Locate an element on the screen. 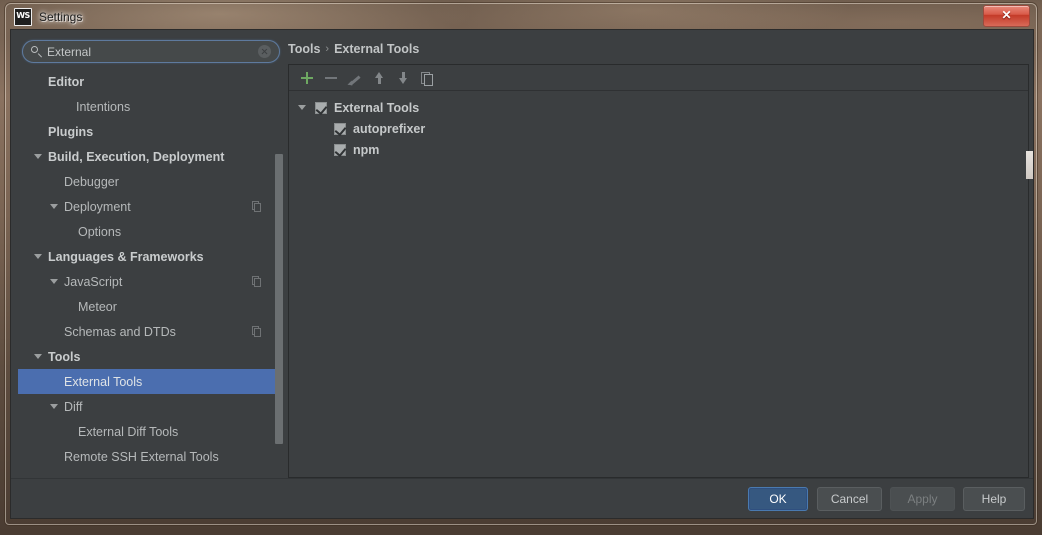 The image size is (1042, 535). copy-button is located at coordinates (427, 78).